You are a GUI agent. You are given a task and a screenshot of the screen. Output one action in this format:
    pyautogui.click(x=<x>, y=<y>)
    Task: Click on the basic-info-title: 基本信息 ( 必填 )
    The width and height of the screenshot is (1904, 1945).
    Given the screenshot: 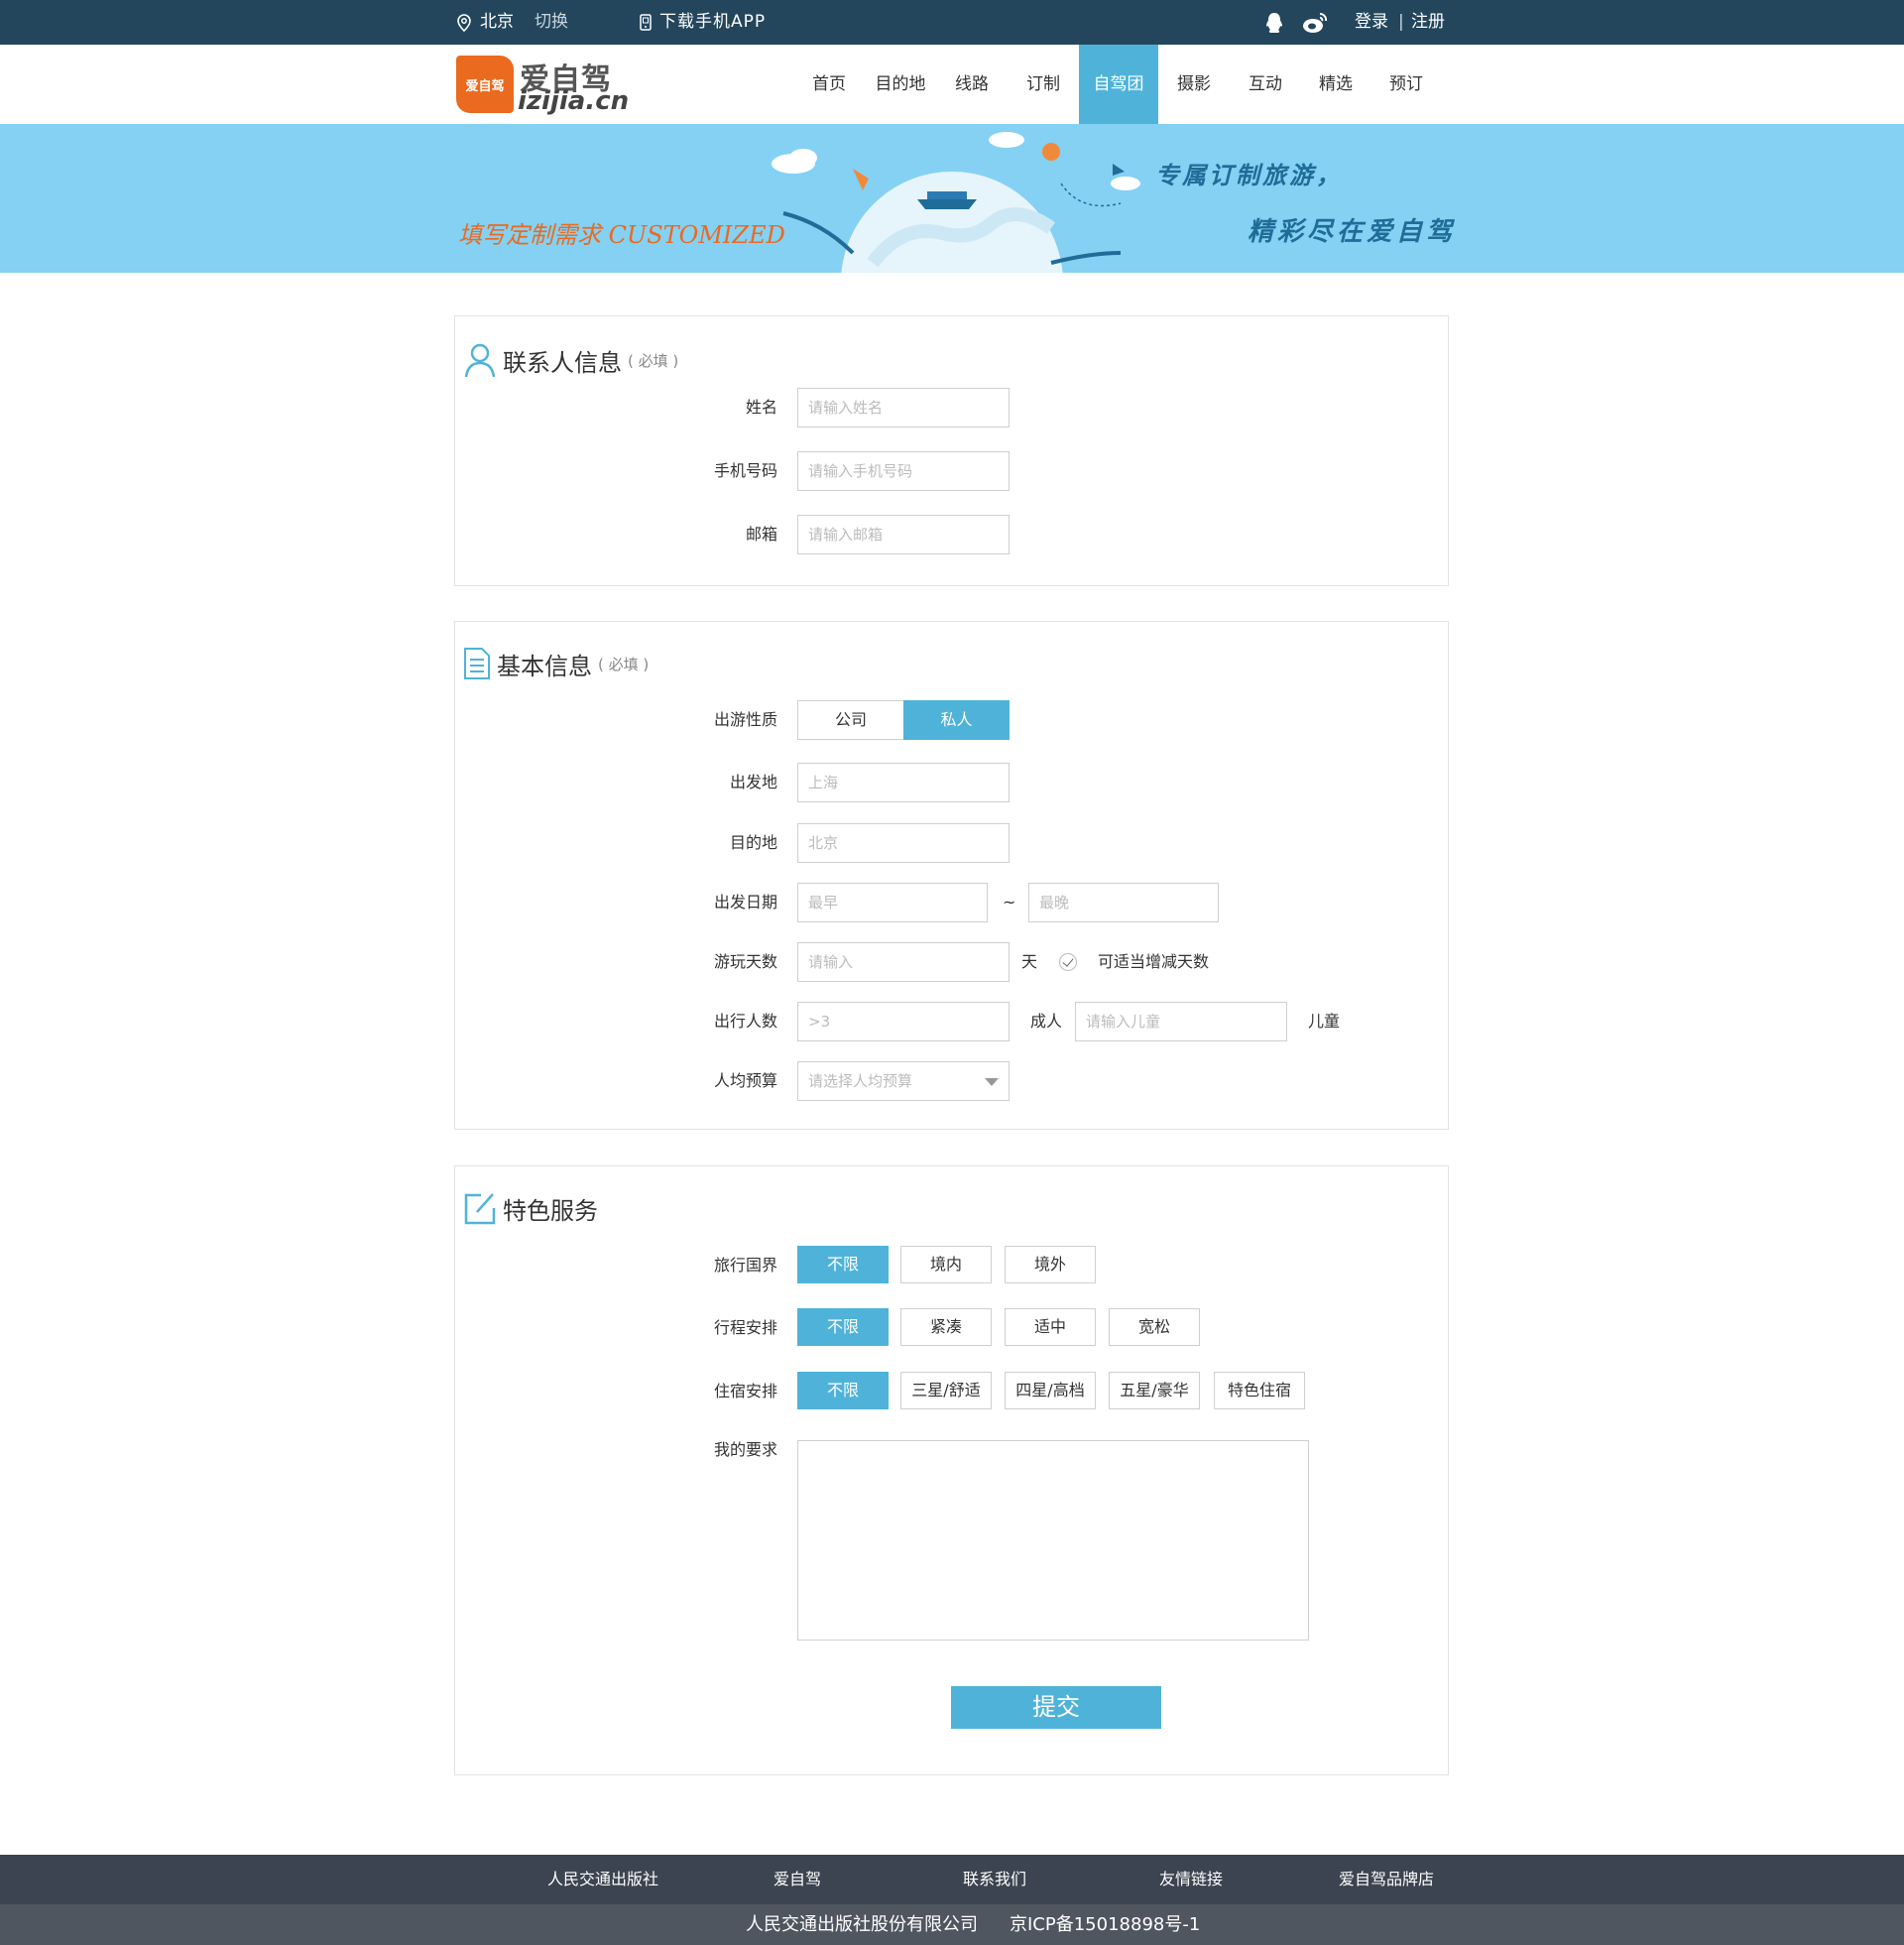 What is the action you would take?
    pyautogui.click(x=556, y=664)
    